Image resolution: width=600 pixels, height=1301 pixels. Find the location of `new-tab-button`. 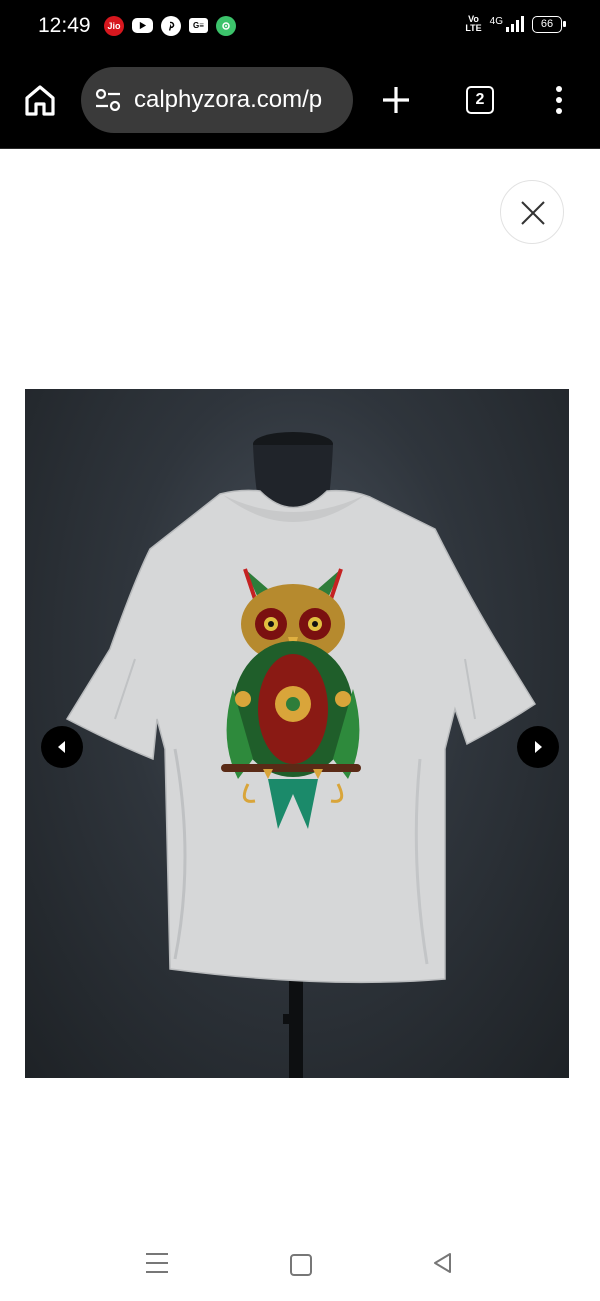

new-tab-button is located at coordinates (396, 100).